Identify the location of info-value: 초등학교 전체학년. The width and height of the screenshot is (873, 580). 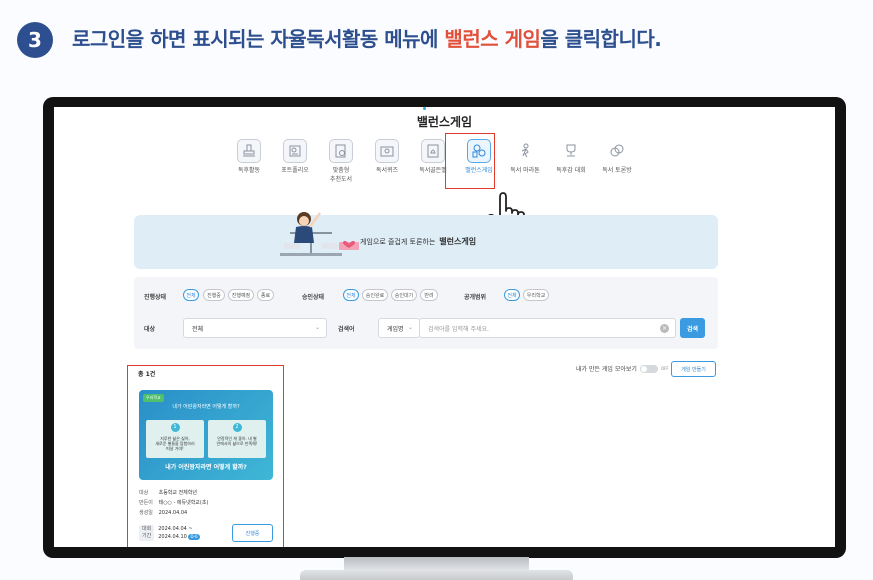
(177, 493).